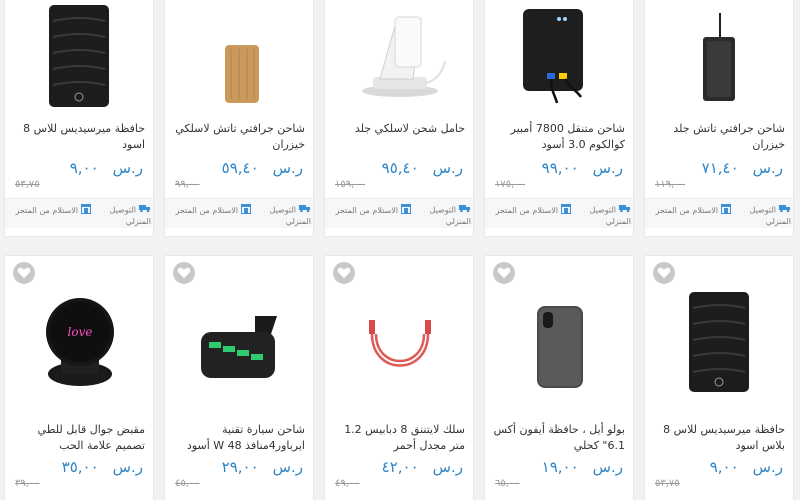 This screenshot has height=500, width=800. What do you see at coordinates (237, 438) in the screenshot?
I see `product-name: شاحن سيارة تقنية ايرباور4منافذ 48 W أسود` at bounding box center [237, 438].